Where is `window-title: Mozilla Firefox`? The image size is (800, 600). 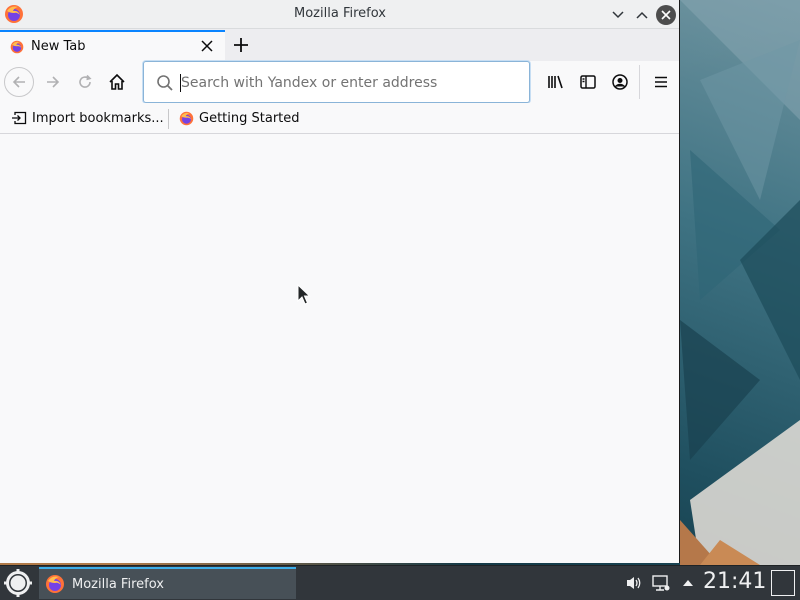
window-title: Mozilla Firefox is located at coordinates (340, 13).